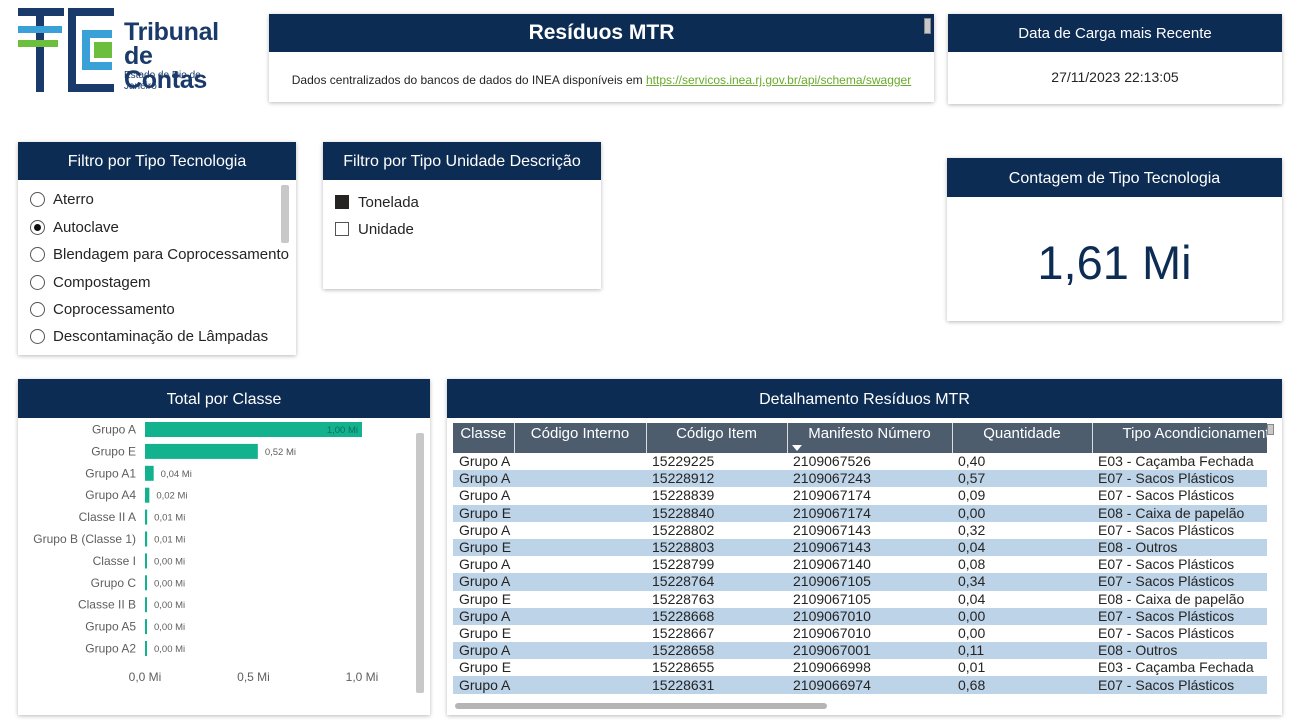 The image size is (1300, 720). What do you see at coordinates (224, 398) in the screenshot?
I see `chart-title: Total por Classe` at bounding box center [224, 398].